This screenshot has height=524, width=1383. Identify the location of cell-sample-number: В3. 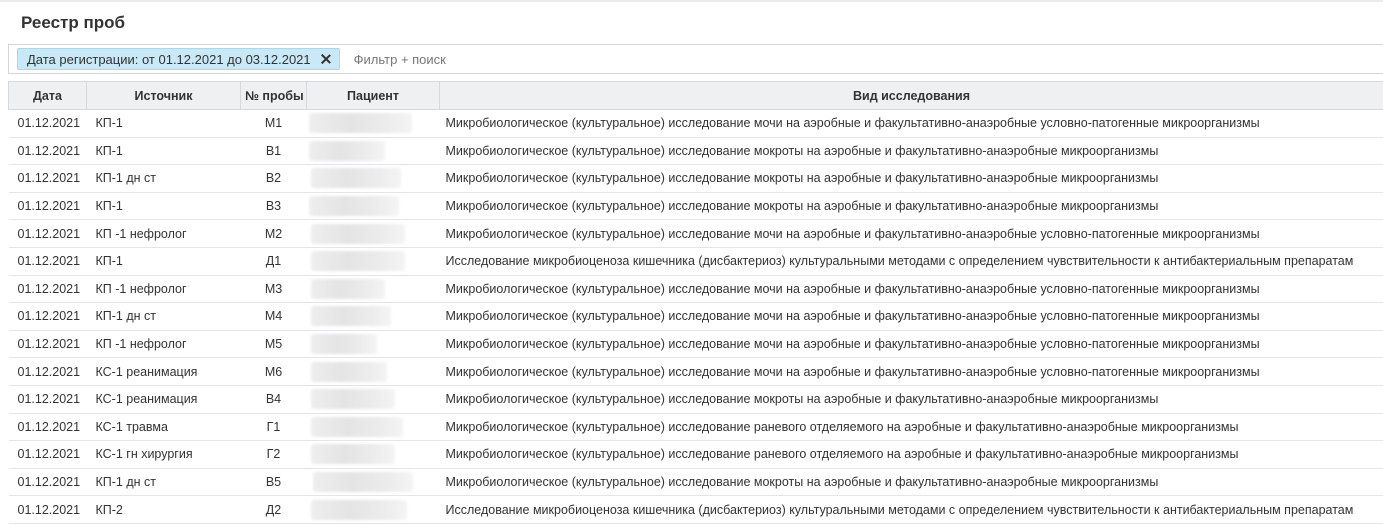
(274, 206).